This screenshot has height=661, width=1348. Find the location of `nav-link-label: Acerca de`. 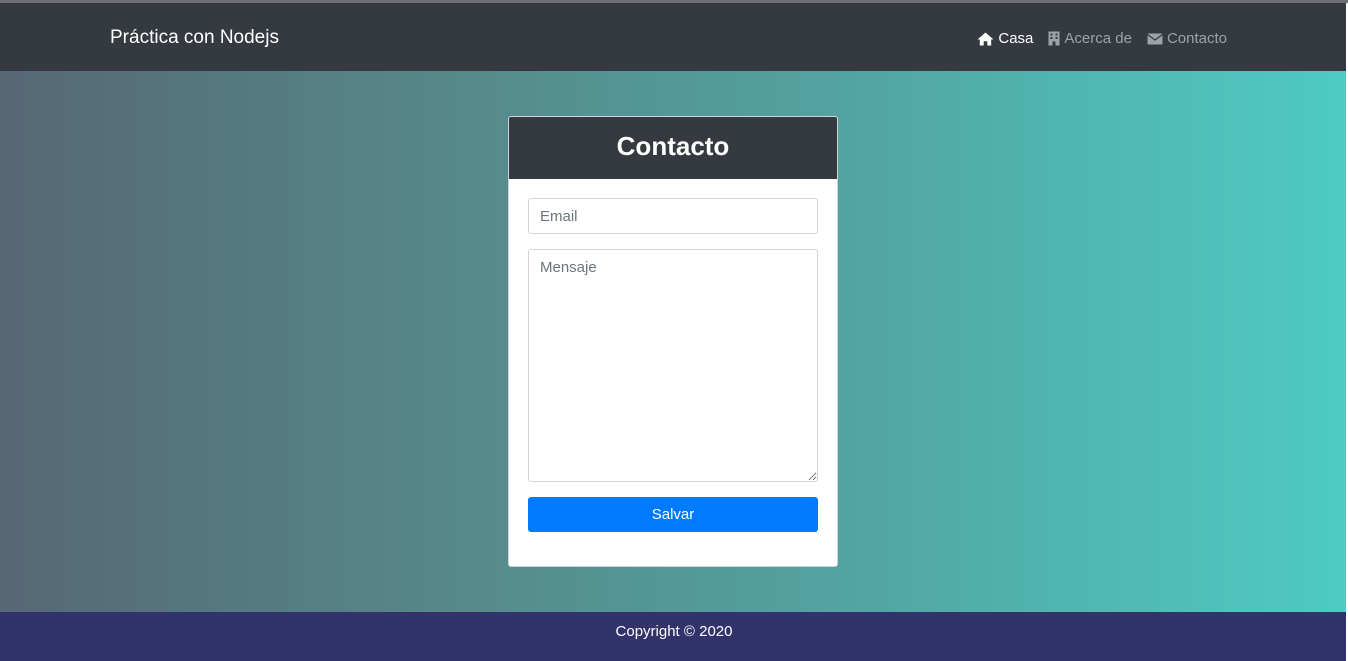

nav-link-label: Acerca de is located at coordinates (1098, 38).